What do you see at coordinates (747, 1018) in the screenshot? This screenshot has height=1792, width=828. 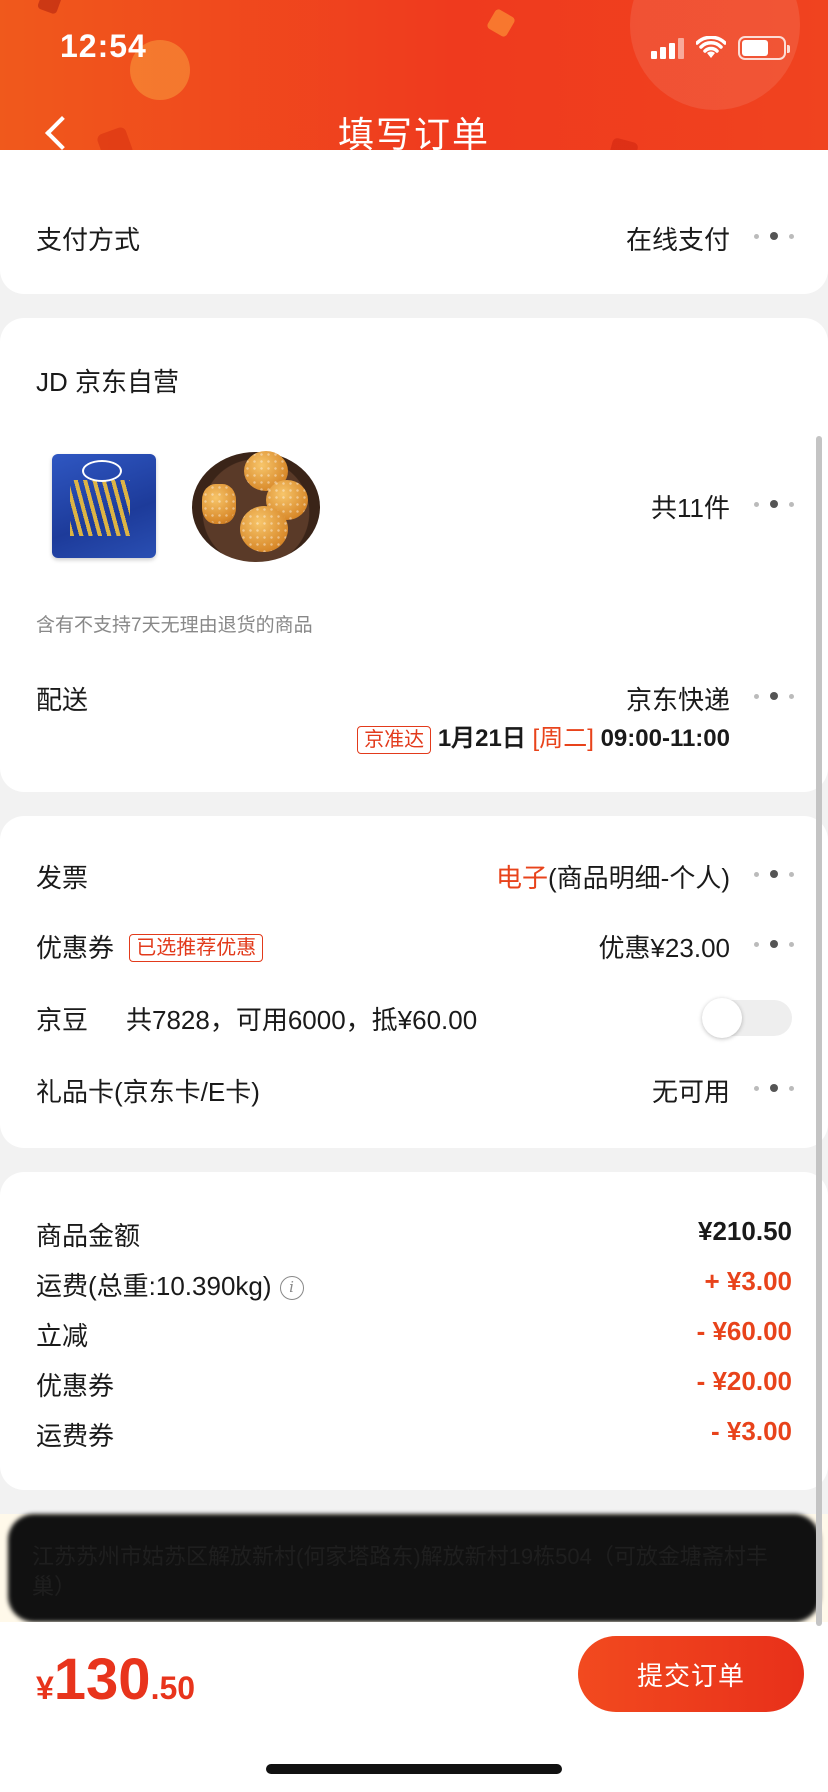 I see `beans-toggle` at bounding box center [747, 1018].